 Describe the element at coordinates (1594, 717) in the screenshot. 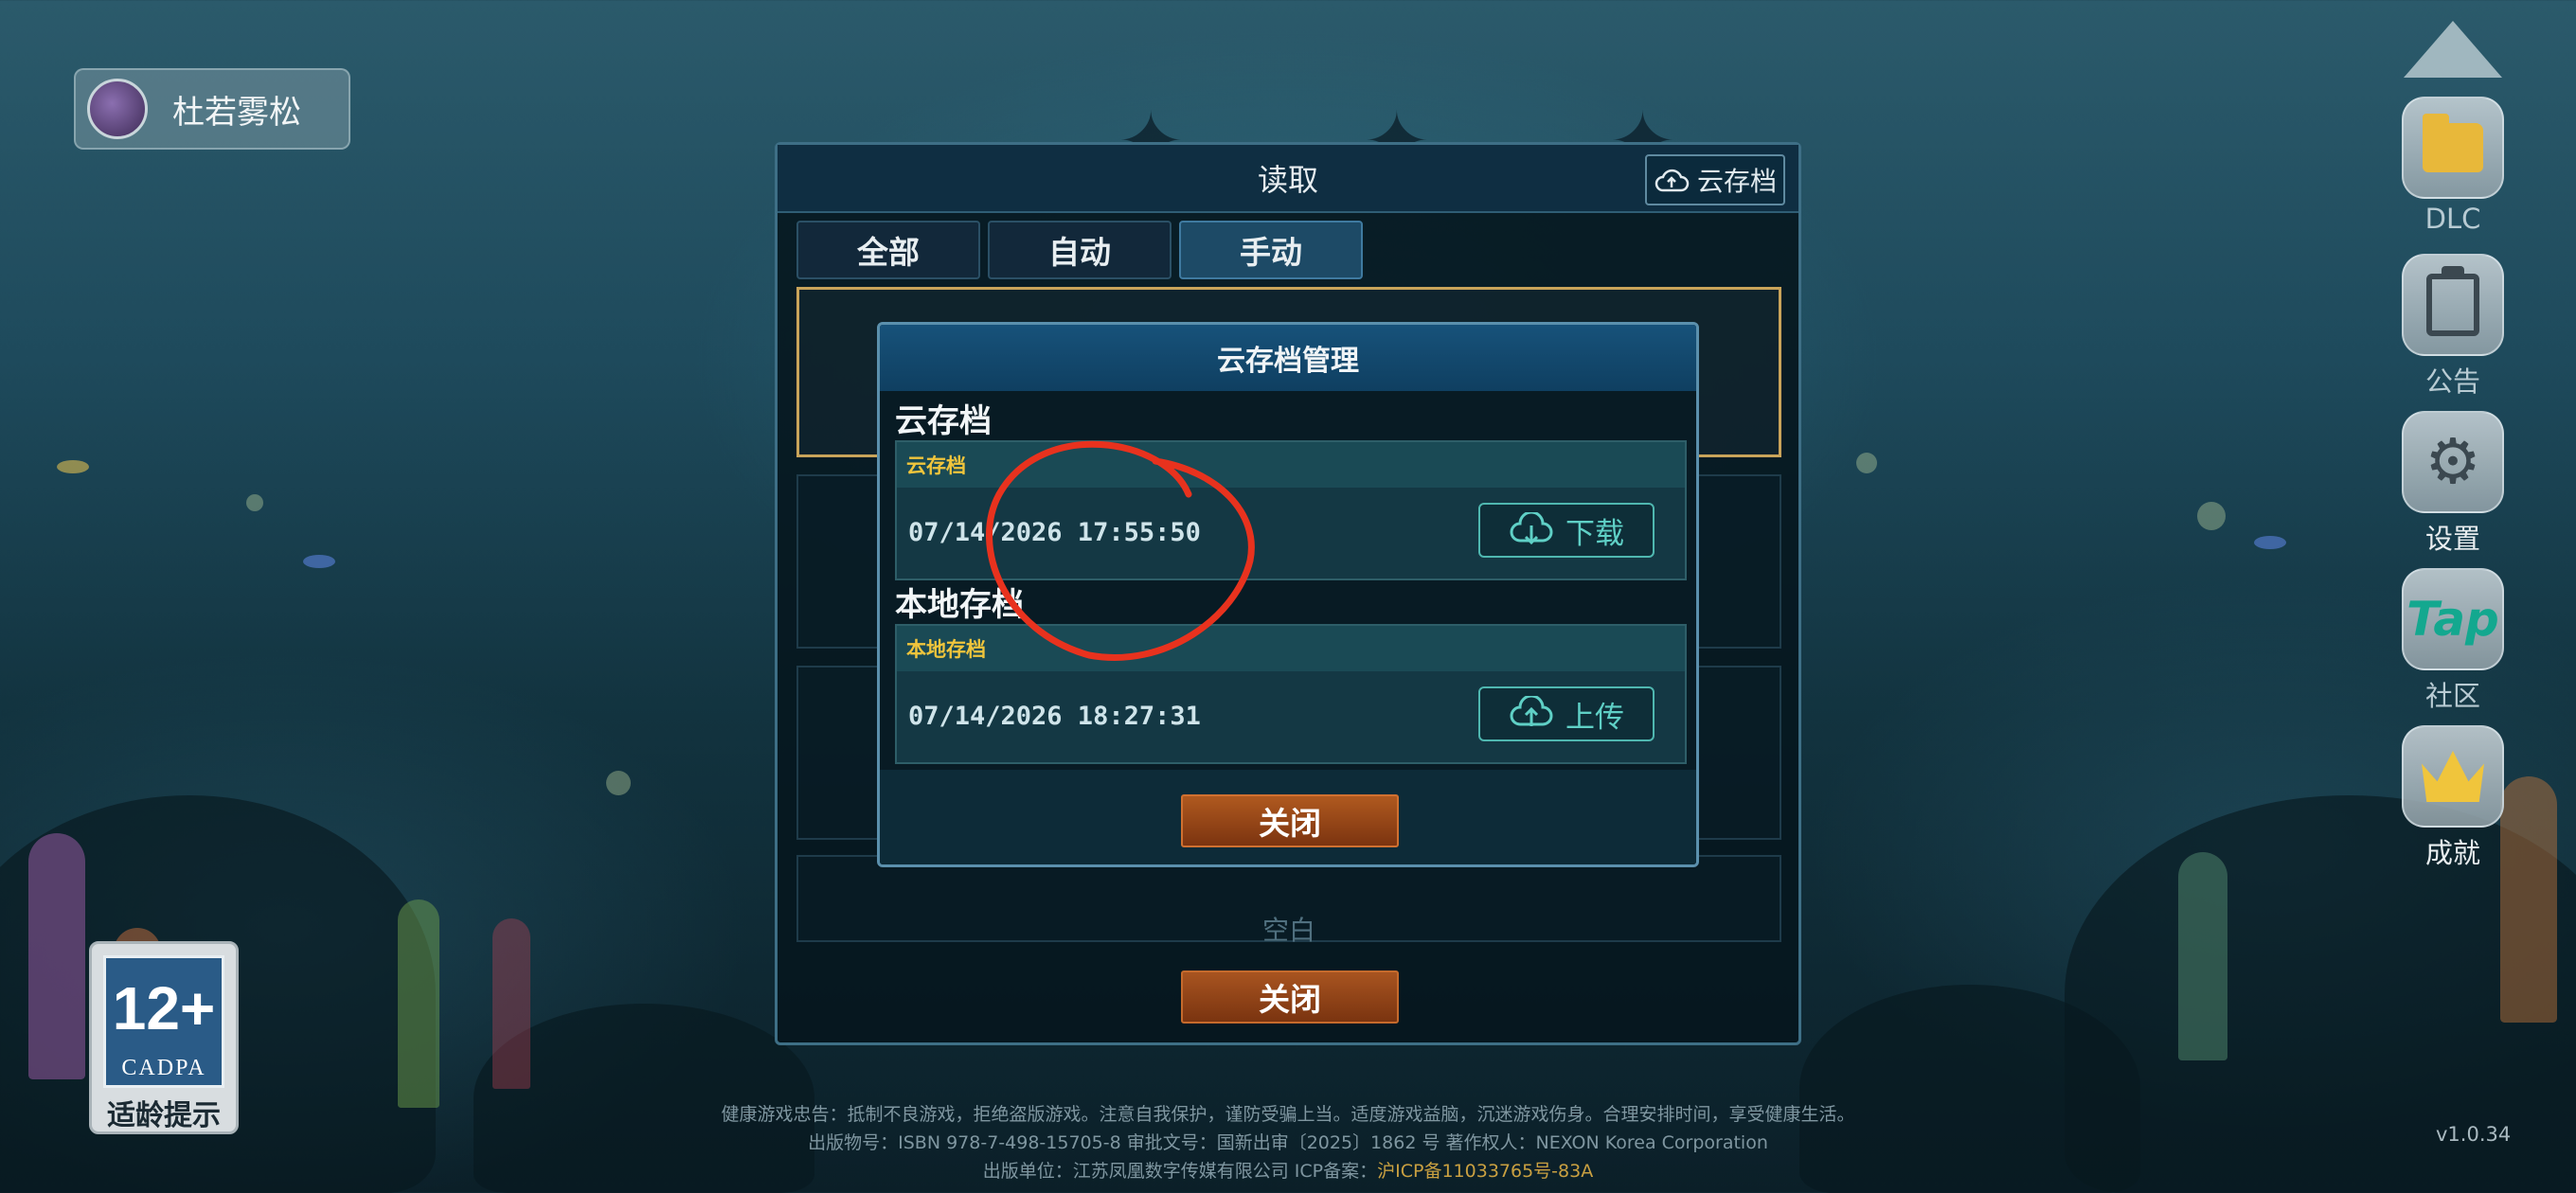

I see `upload-button-label: 上传` at that location.